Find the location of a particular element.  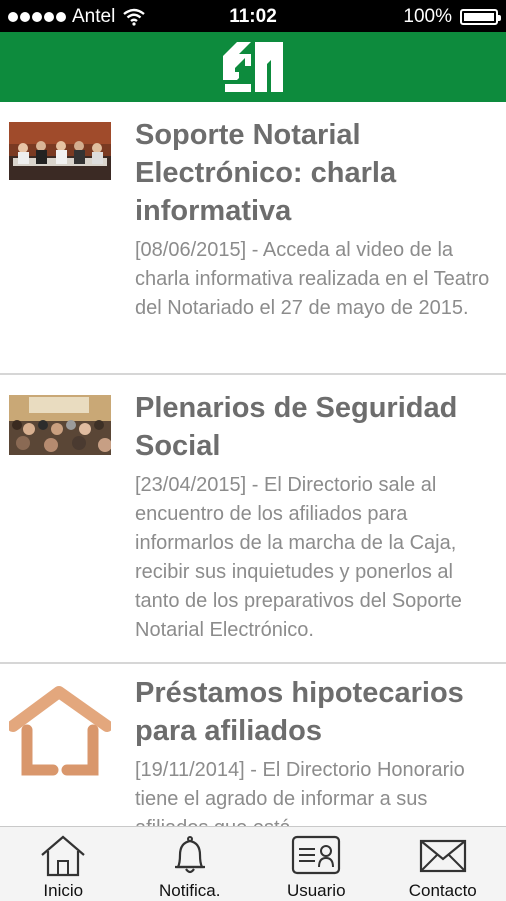

battery-fill is located at coordinates (479, 17).